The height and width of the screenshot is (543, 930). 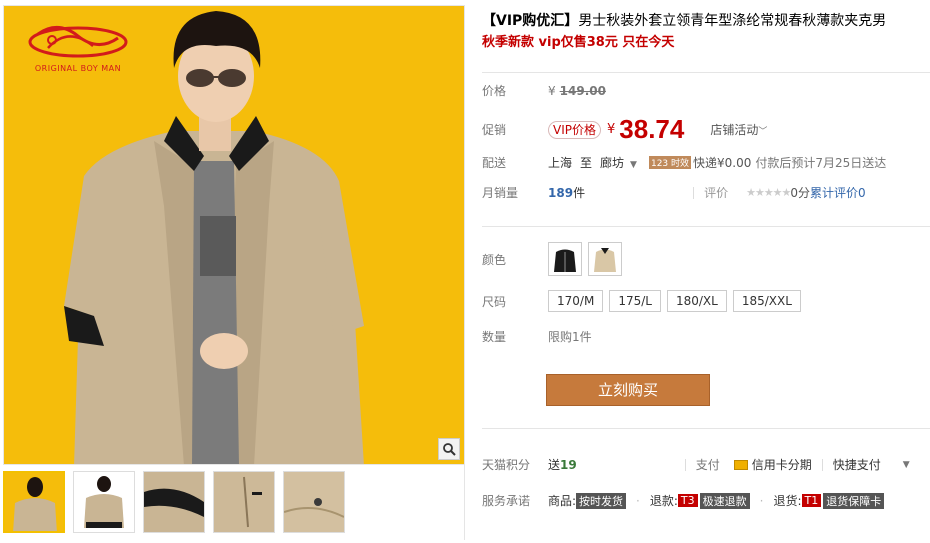 I want to click on monthly-sales-unit: 件, so click(x=579, y=193).